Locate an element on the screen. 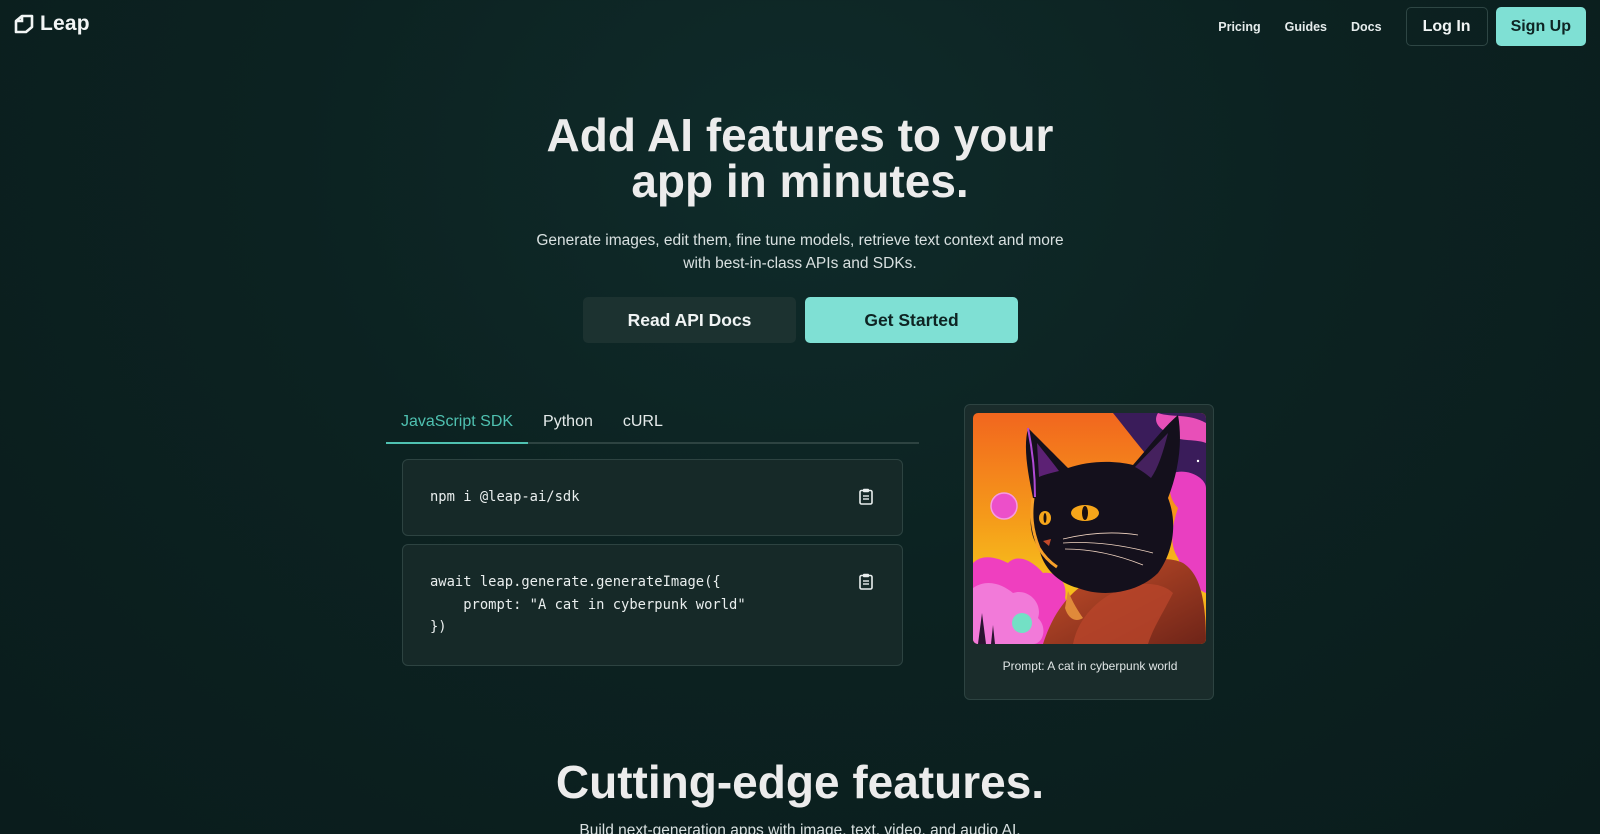  example-image-card: Prompt: A cat in cyberpunk world is located at coordinates (1089, 552).